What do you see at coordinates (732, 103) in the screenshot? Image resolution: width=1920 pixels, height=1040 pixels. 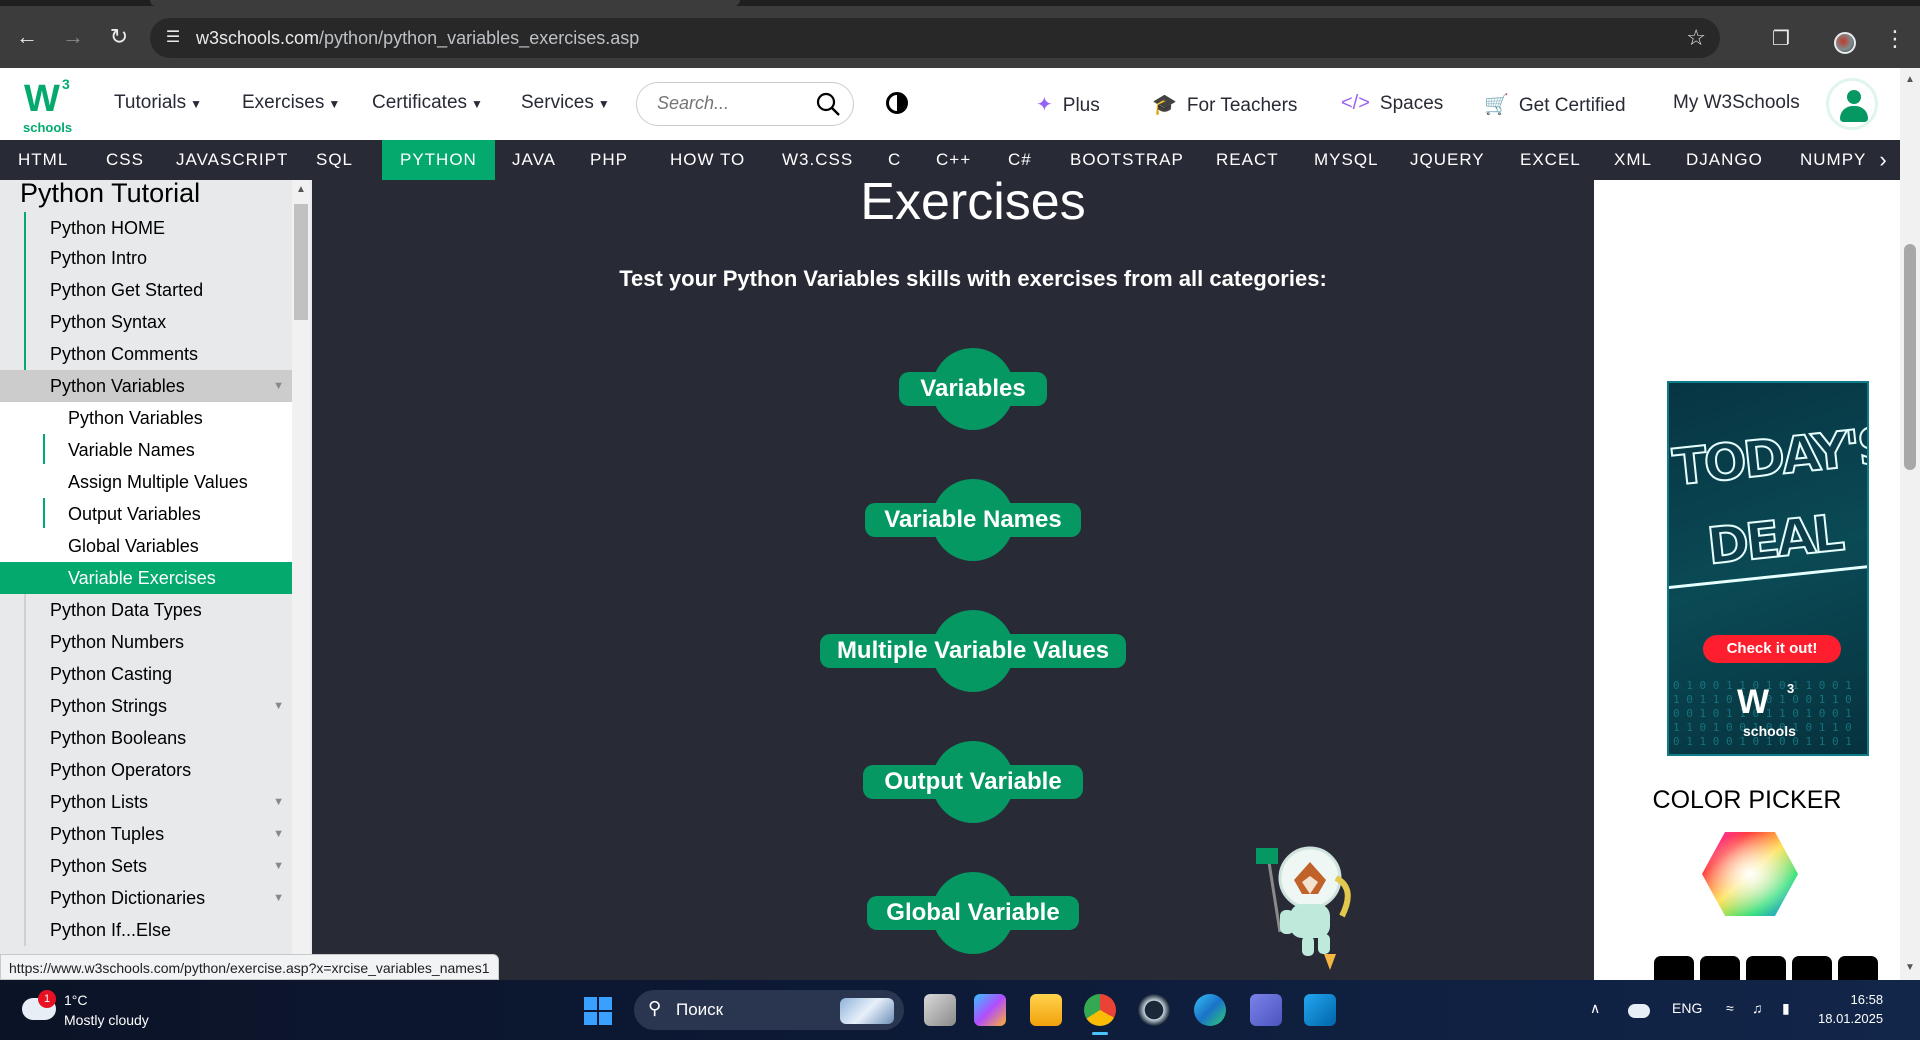 I see `search-input` at bounding box center [732, 103].